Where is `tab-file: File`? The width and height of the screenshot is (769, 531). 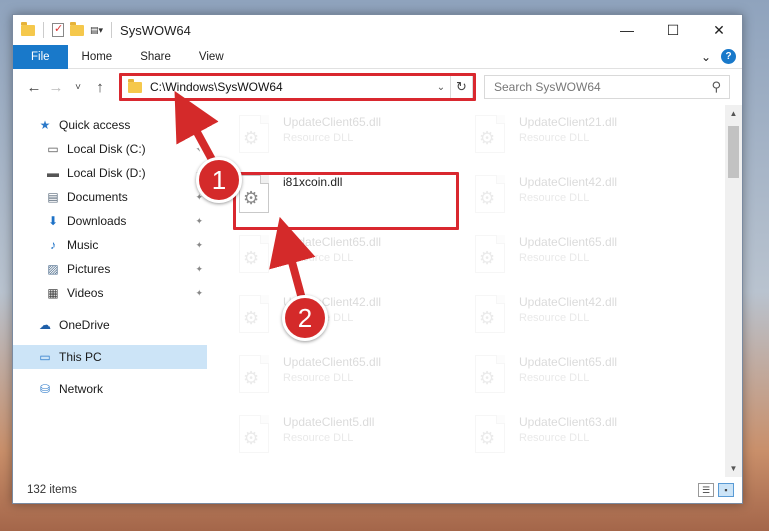
tab-file: File is located at coordinates (40, 56).